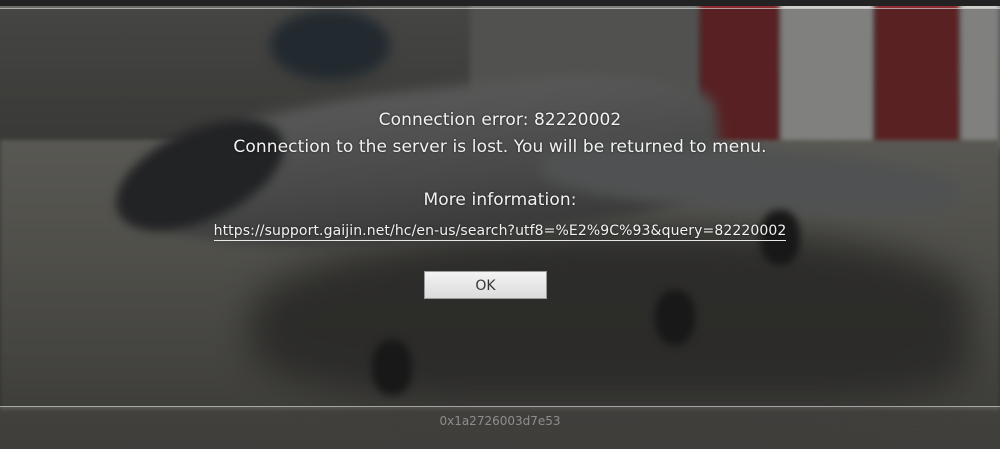 This screenshot has height=449, width=1000. What do you see at coordinates (500, 421) in the screenshot?
I see `session-id: 0x1a2726003d7e53` at bounding box center [500, 421].